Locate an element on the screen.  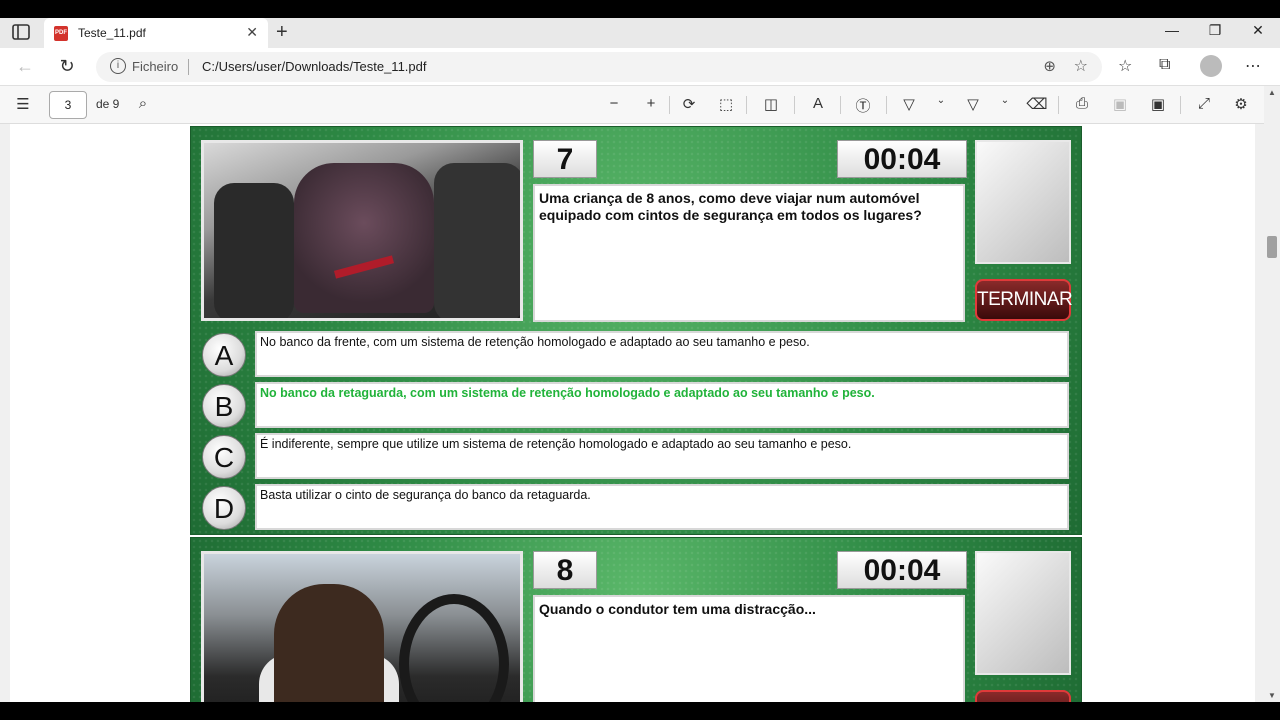
protocol-label: Ficheiro is located at coordinates (155, 66).